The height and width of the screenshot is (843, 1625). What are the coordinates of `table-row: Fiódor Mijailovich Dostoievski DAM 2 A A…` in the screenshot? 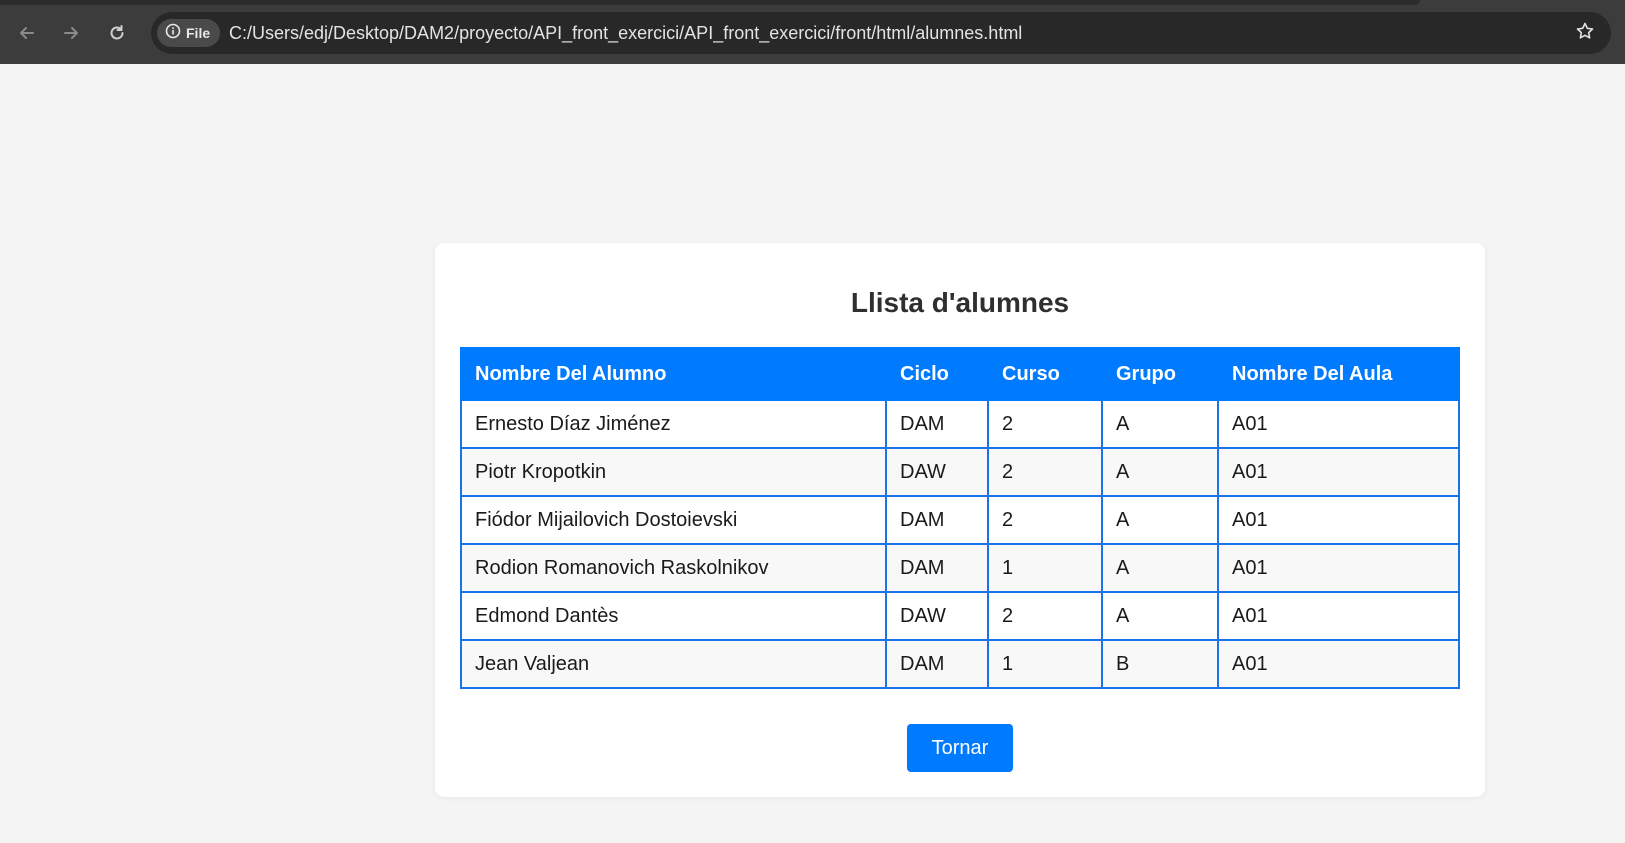 It's located at (960, 520).